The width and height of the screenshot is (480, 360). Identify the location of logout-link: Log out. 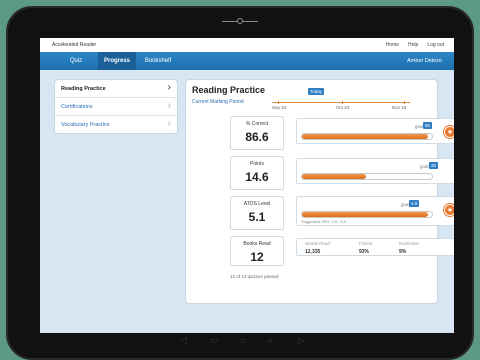
(435, 45).